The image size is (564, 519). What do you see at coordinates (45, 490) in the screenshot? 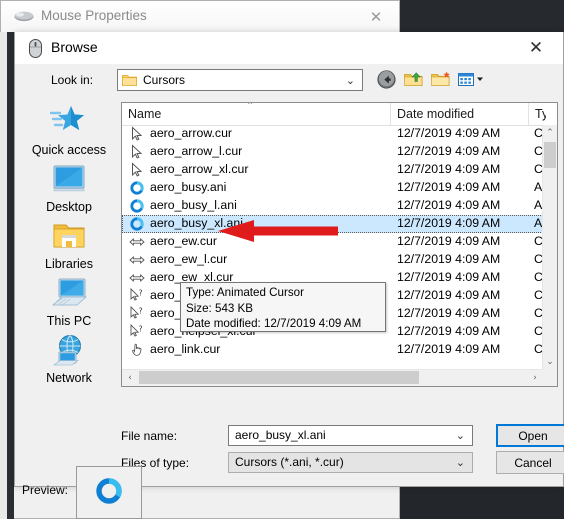
I see `preview-label: Preview:` at bounding box center [45, 490].